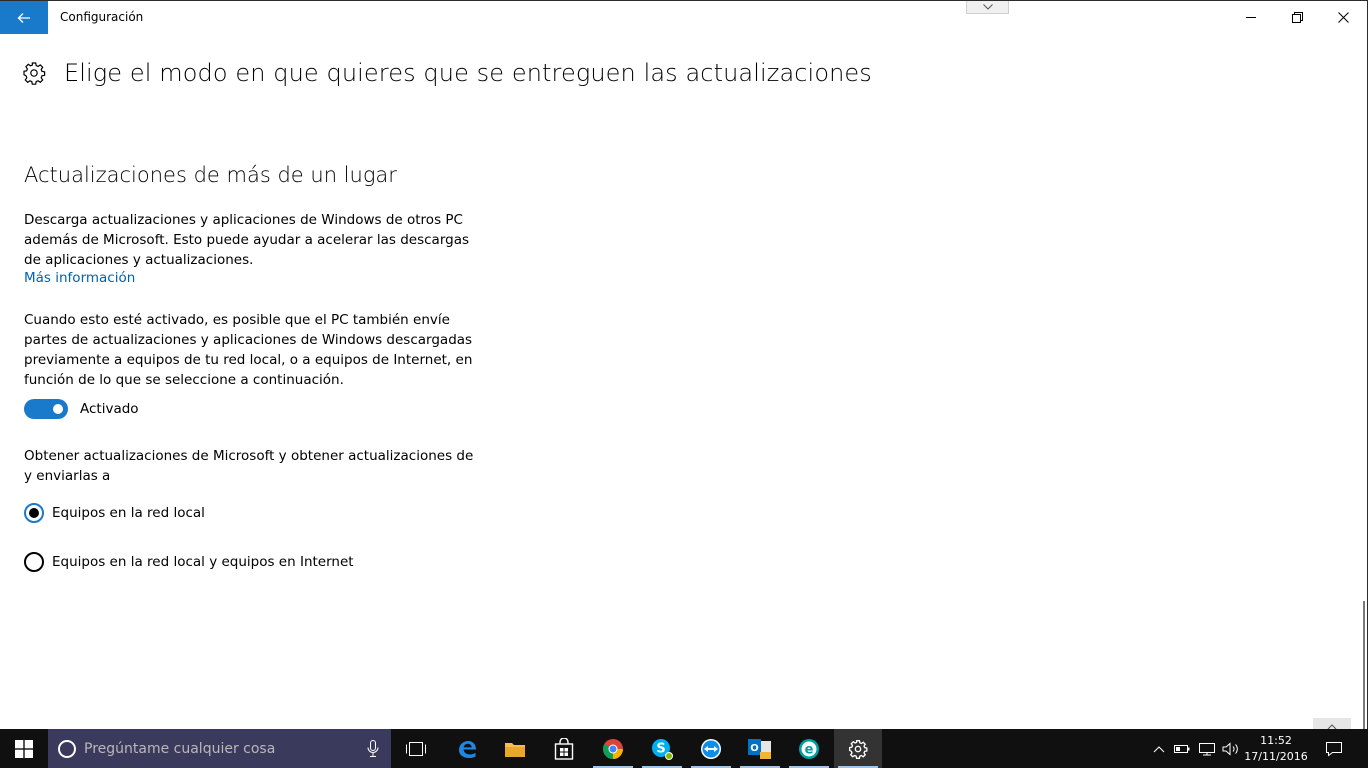 The height and width of the screenshot is (768, 1368). Describe the element at coordinates (1182, 748) in the screenshot. I see `battery-icon` at that location.